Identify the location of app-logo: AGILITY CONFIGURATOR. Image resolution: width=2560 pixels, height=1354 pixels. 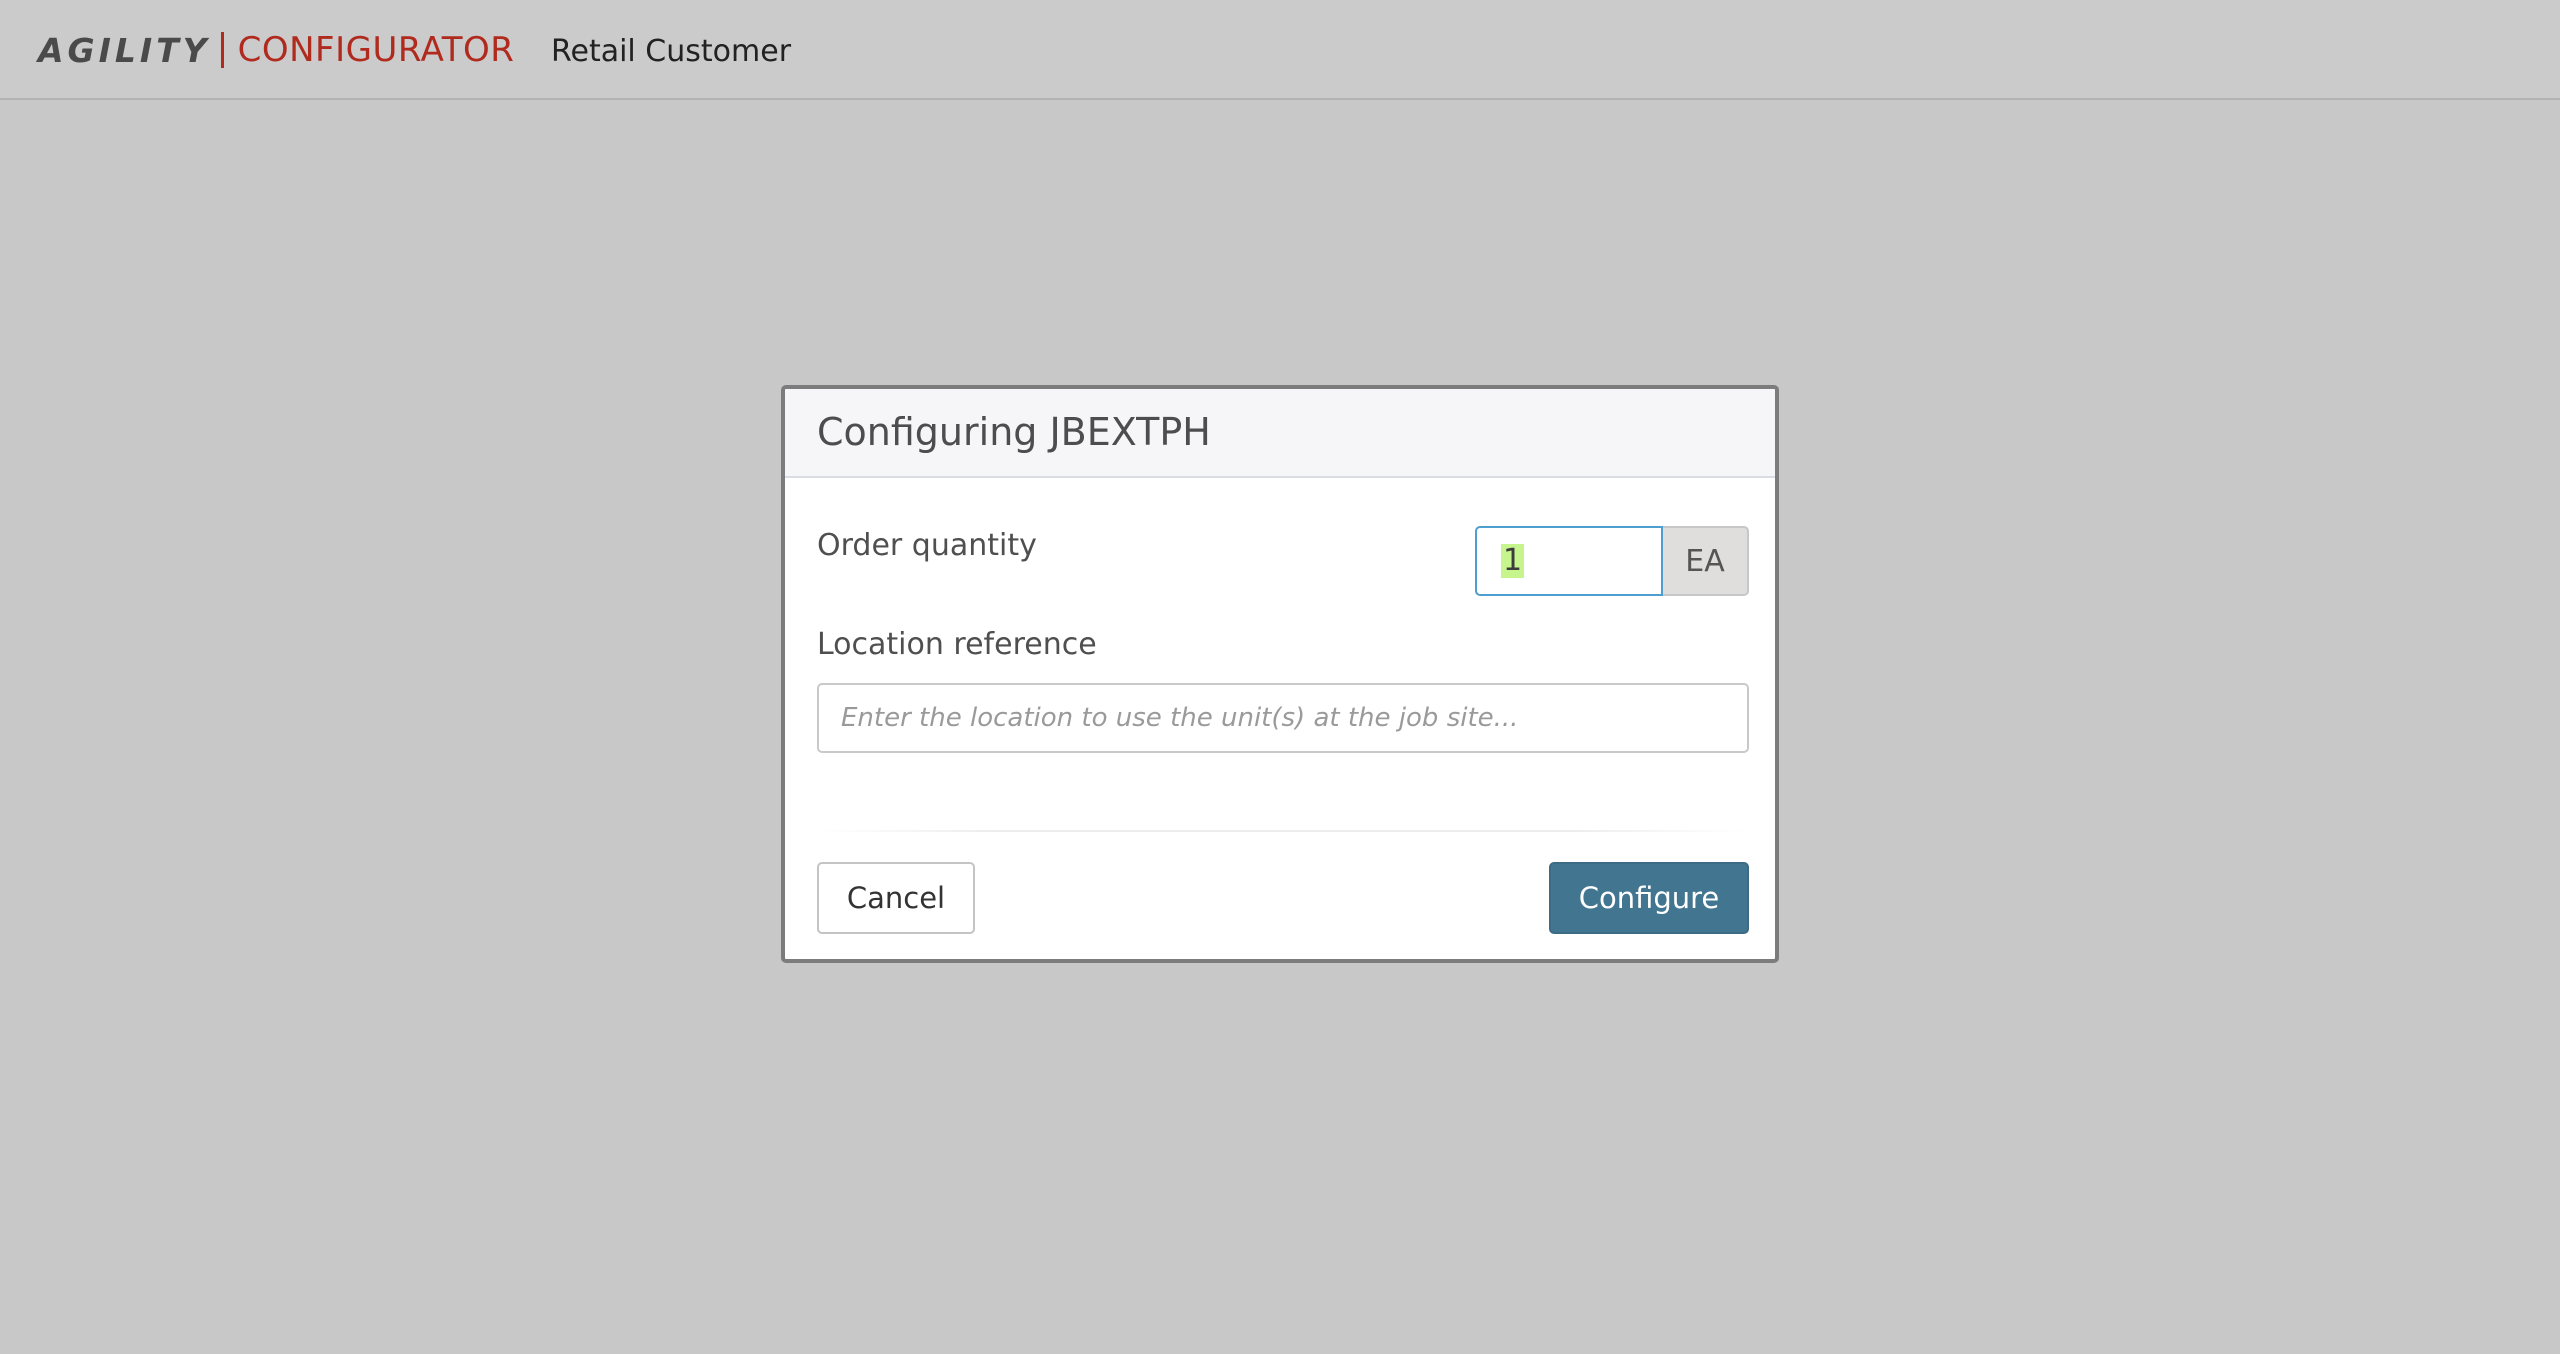
(276, 50).